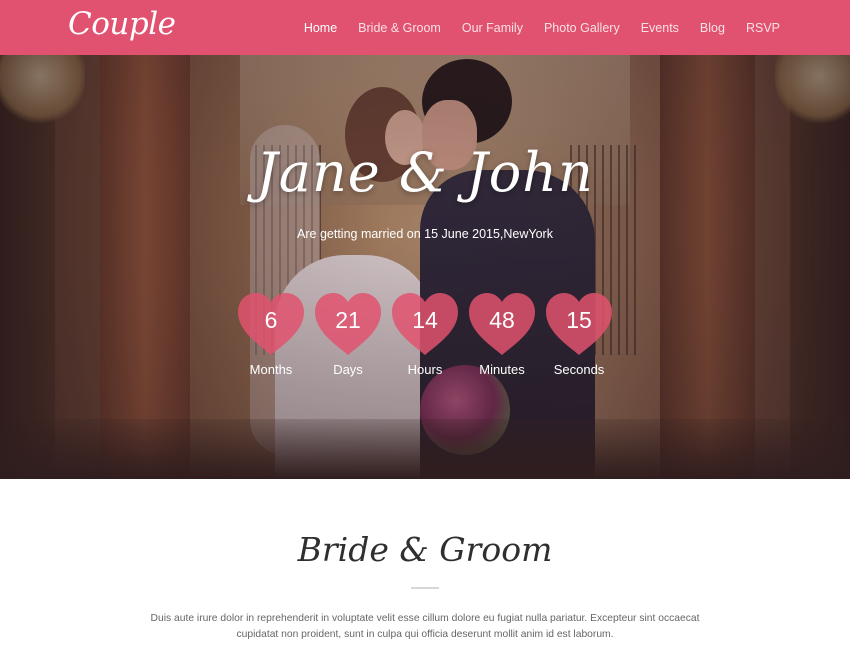 This screenshot has height=660, width=850. Describe the element at coordinates (399, 28) in the screenshot. I see `nav-bride-groom: Bride & Groom` at that location.